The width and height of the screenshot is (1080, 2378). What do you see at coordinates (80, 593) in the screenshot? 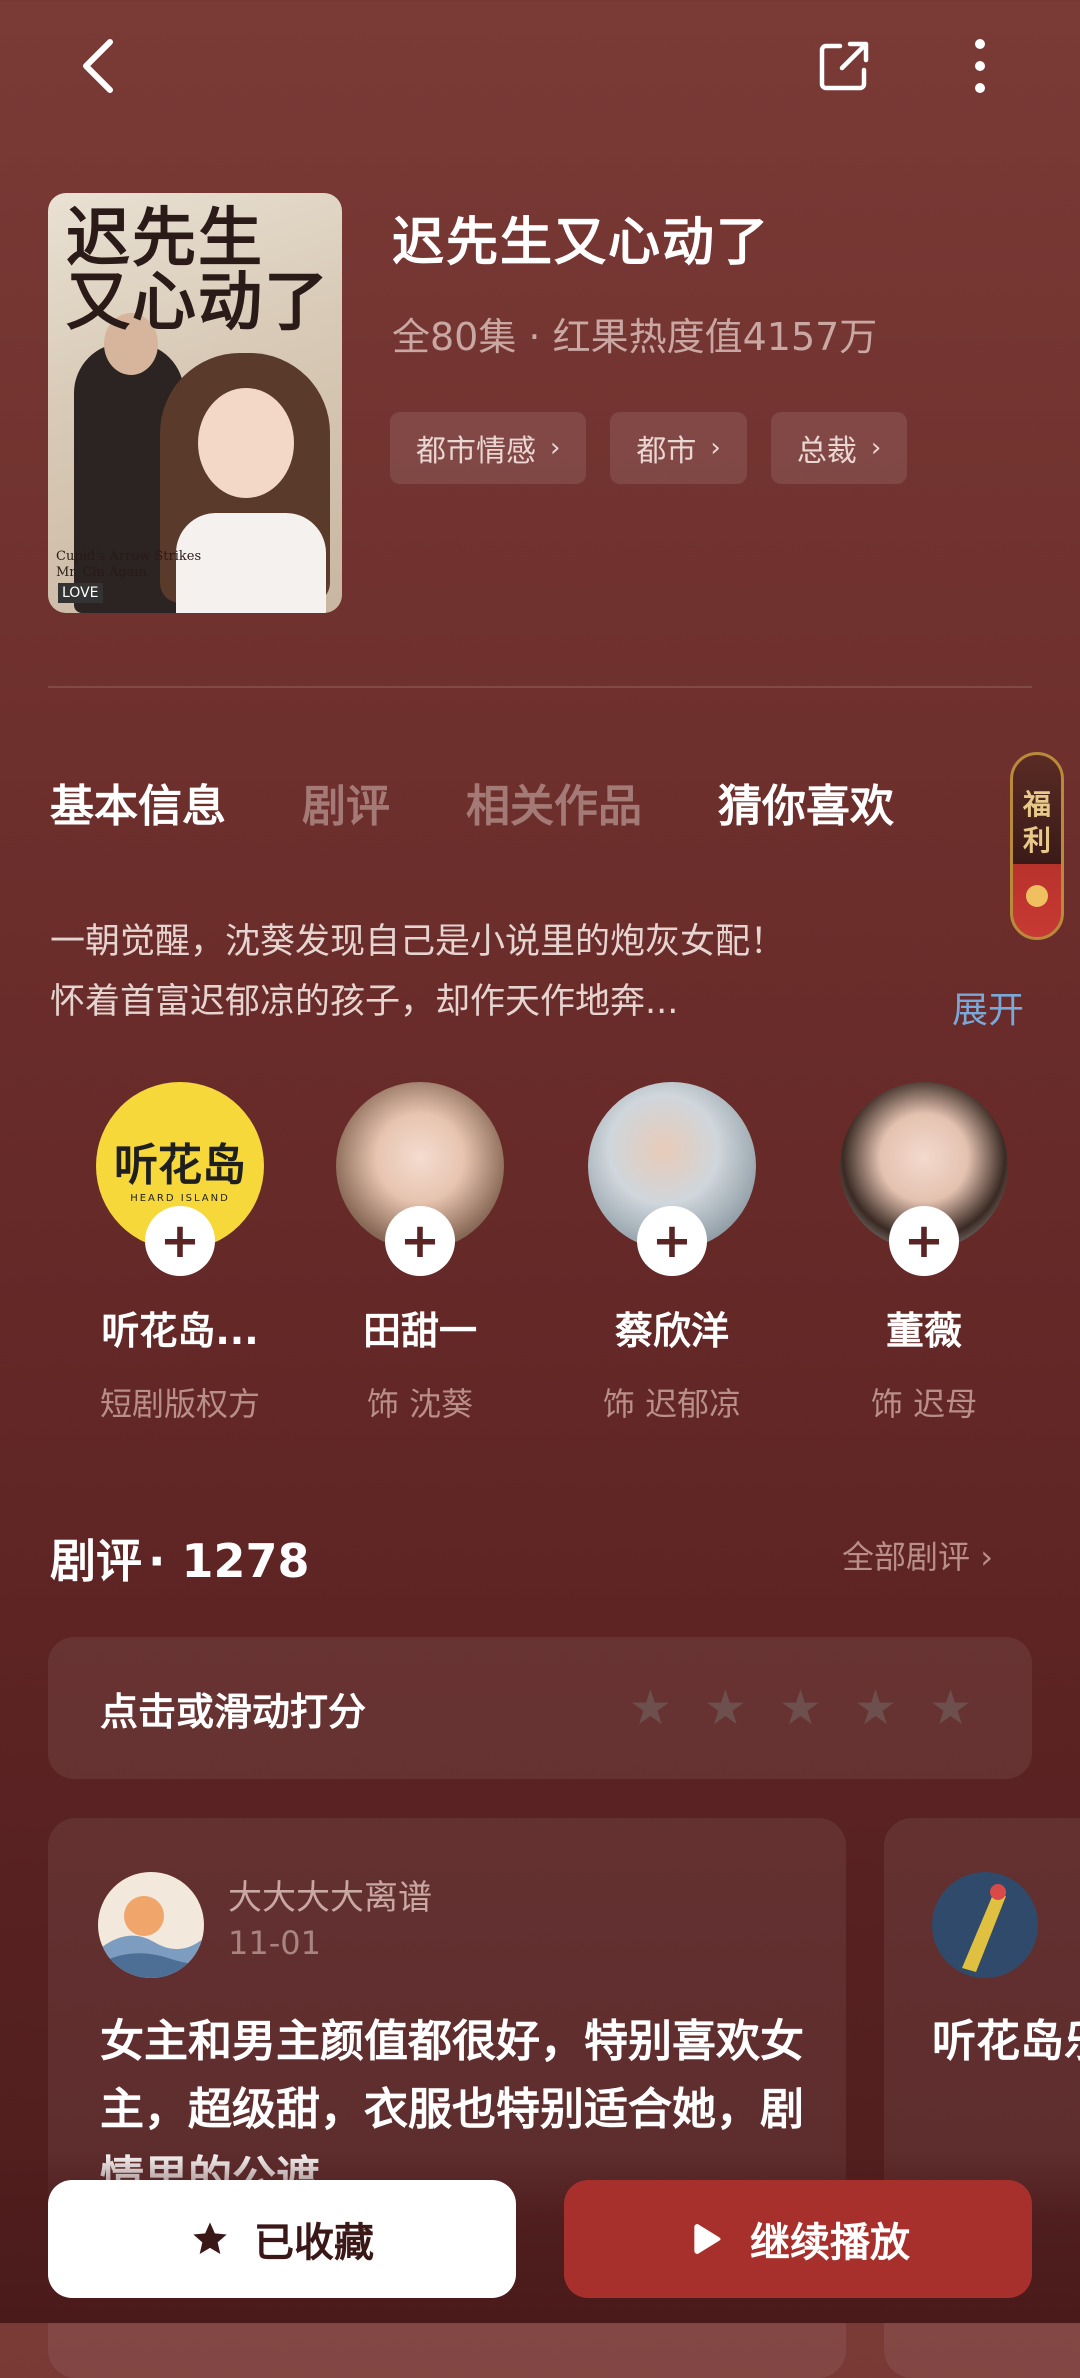
I see `poster-stamp: LOVE` at bounding box center [80, 593].